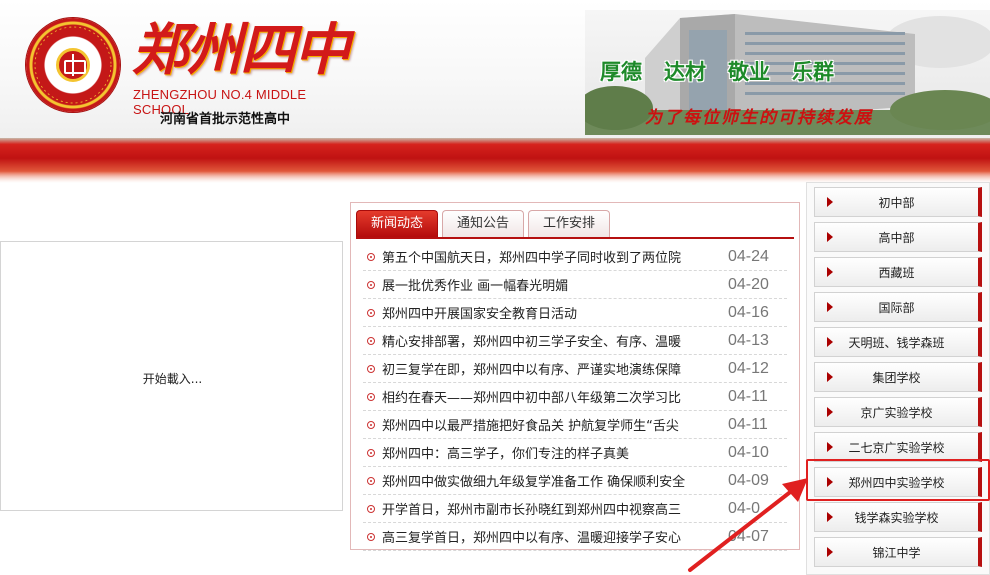  I want to click on news-title: 展一批优秀作业 画一幅春光明媚, so click(550, 284).